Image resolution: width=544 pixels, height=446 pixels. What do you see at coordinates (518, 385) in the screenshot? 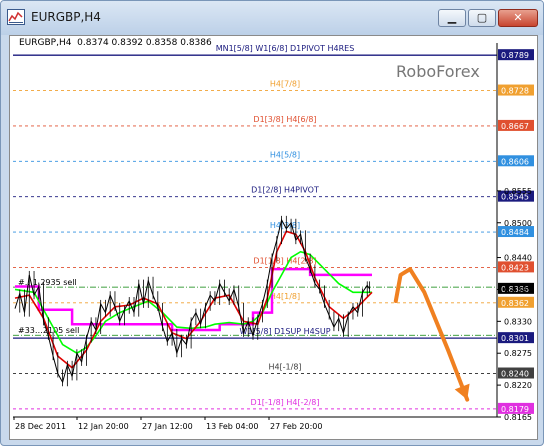
I see `y-tick-label: 0.8220` at bounding box center [518, 385].